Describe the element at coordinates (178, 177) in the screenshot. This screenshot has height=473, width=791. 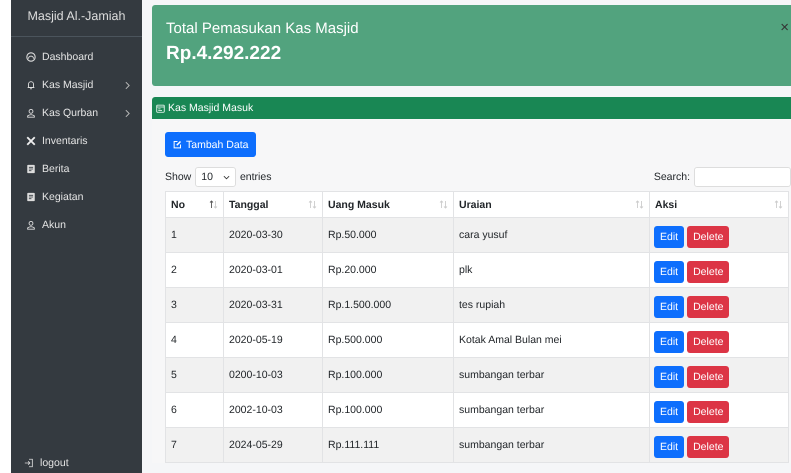
I see `show-label: Show` at that location.